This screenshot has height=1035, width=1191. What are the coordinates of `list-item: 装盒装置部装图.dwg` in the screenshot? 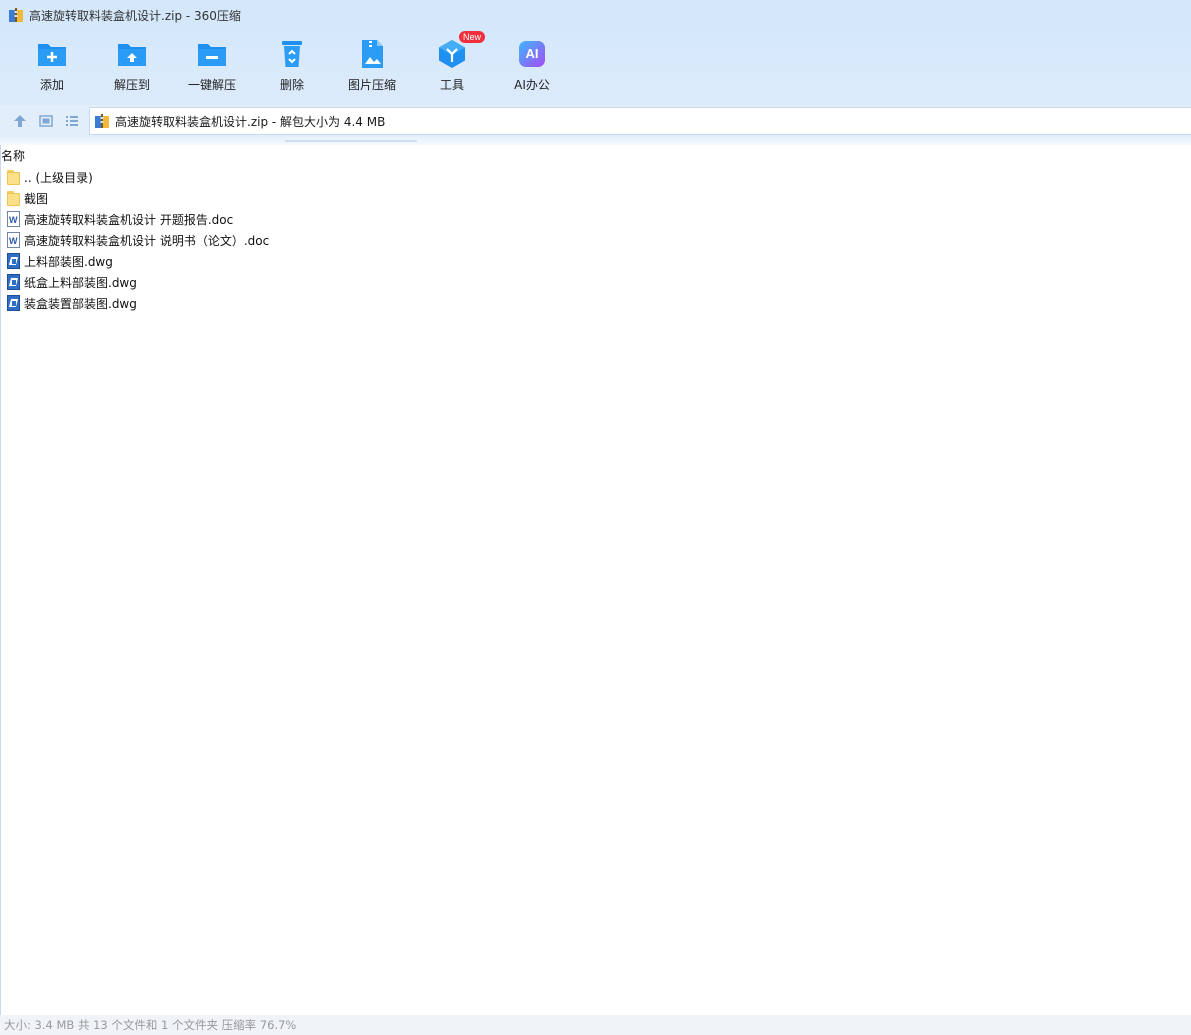 It's located at (71, 303).